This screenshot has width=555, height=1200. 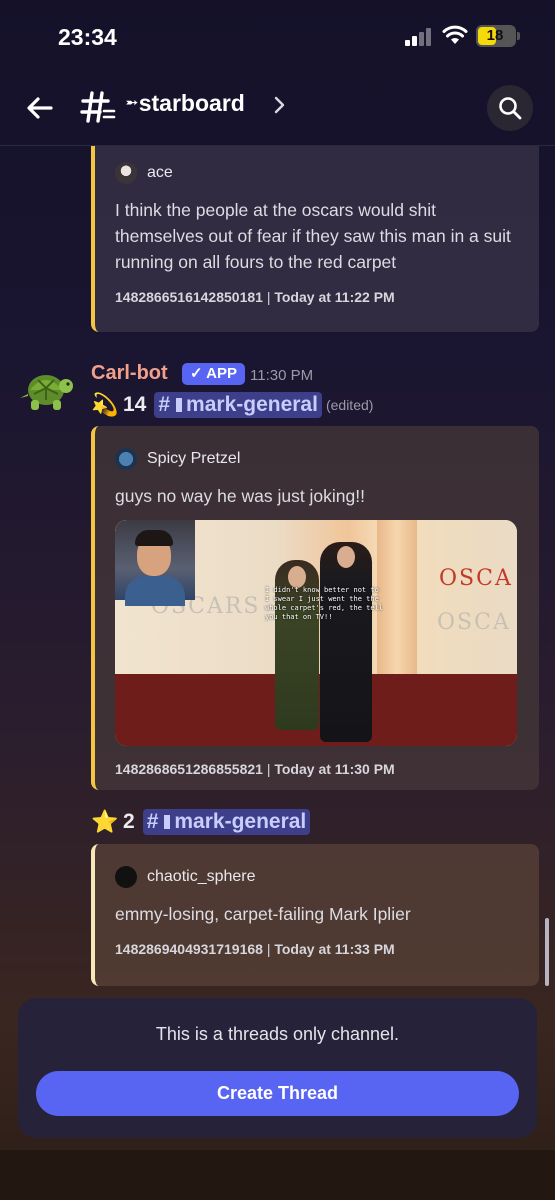 I want to click on threads-only-notice: This is a threads only channel., so click(x=277, y=1034).